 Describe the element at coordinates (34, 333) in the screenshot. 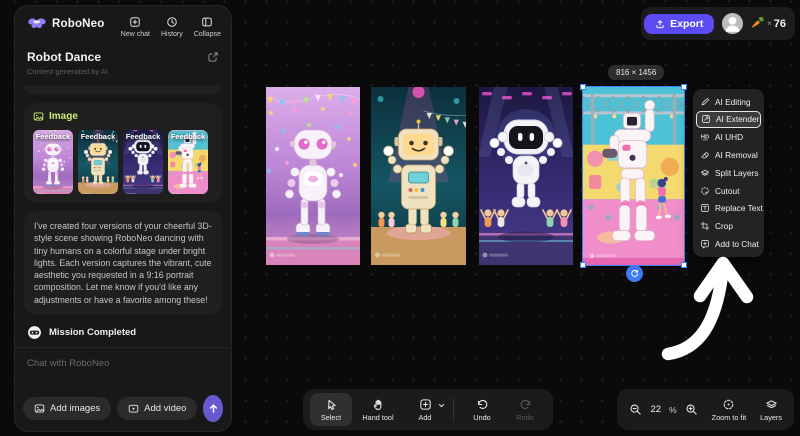

I see `robot-head-icon` at that location.